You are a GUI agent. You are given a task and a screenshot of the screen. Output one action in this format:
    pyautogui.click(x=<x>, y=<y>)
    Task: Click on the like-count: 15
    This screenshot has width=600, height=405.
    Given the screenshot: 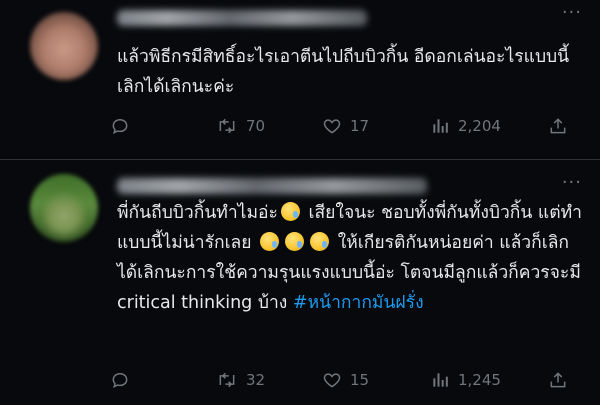 What is the action you would take?
    pyautogui.click(x=360, y=380)
    